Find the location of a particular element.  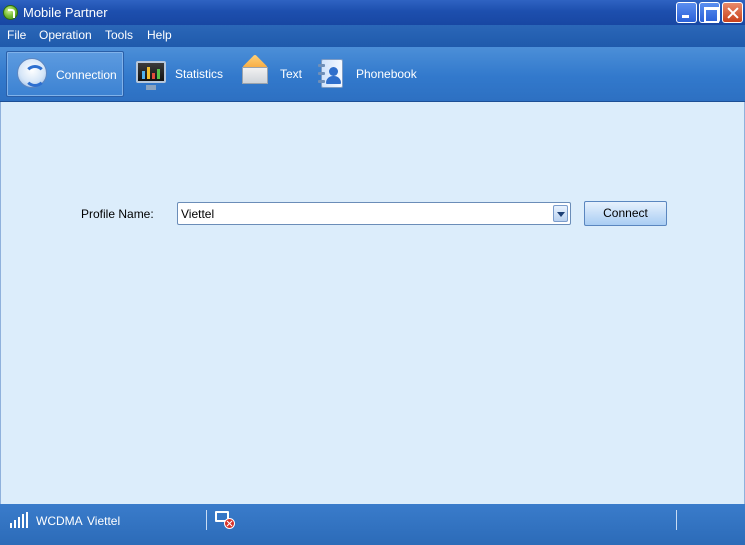

profile-name-value: Viettel is located at coordinates (198, 214).